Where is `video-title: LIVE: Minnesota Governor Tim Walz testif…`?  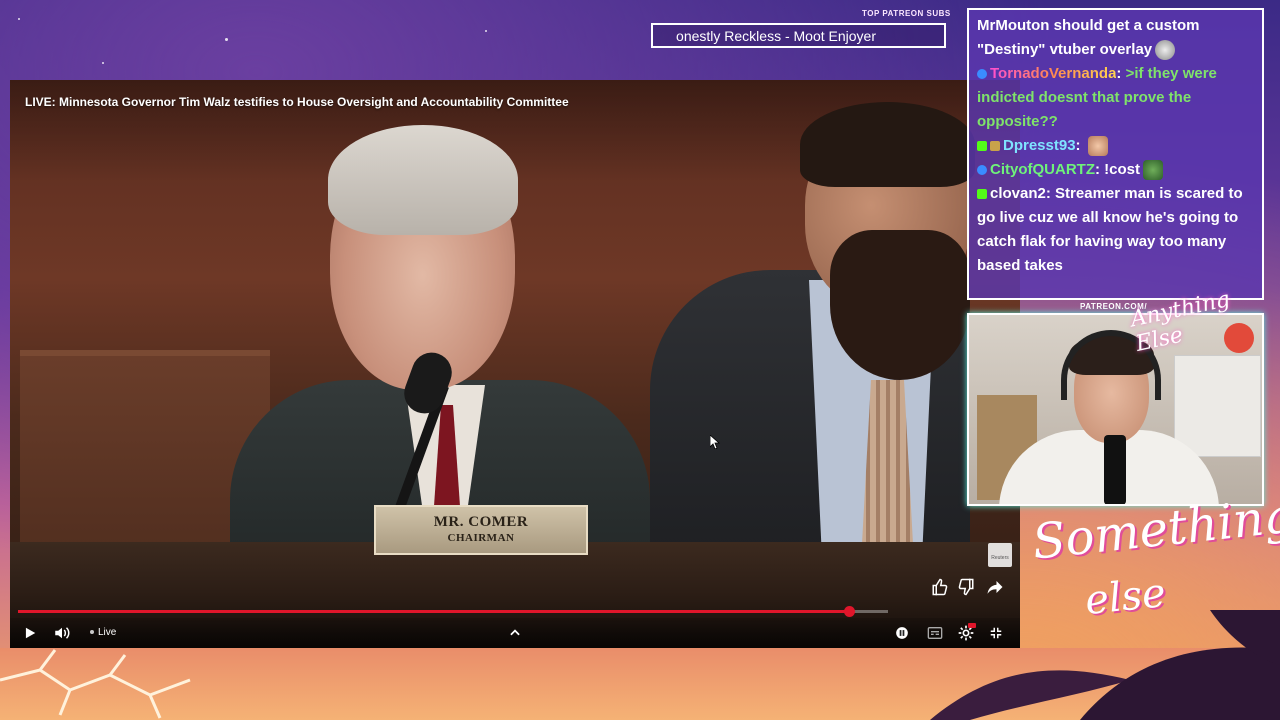
video-title: LIVE: Minnesota Governor Tim Walz testif… is located at coordinates (297, 102).